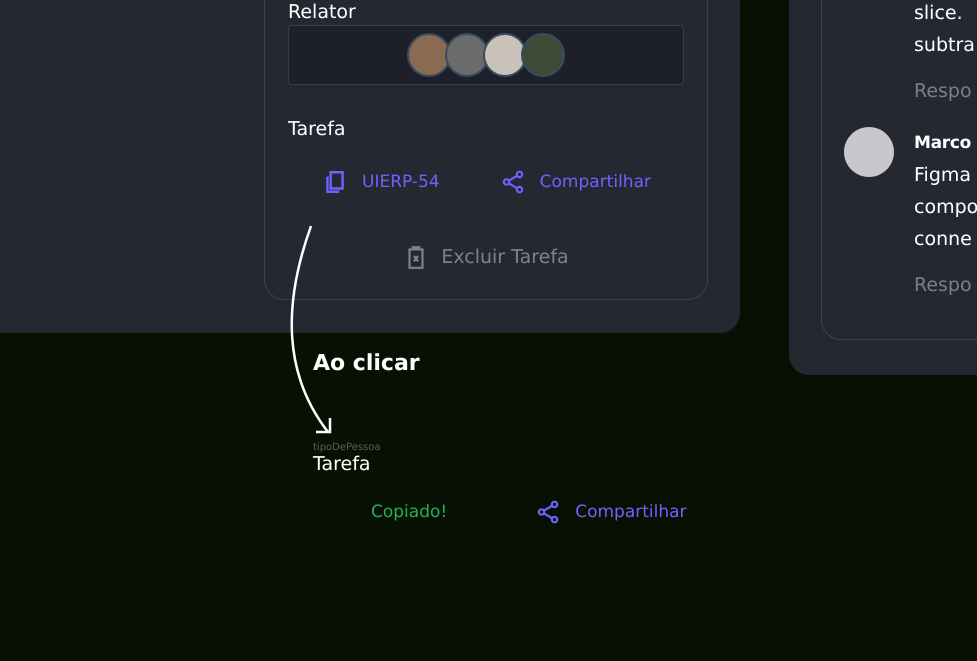 The width and height of the screenshot is (977, 661). What do you see at coordinates (347, 447) in the screenshot?
I see `layer-name: tipoDePessoa` at bounding box center [347, 447].